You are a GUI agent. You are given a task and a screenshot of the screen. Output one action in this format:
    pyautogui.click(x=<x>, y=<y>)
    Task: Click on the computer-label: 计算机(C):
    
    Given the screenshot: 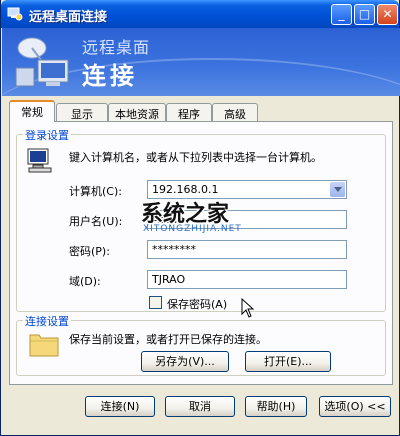 What is the action you would take?
    pyautogui.click(x=95, y=191)
    